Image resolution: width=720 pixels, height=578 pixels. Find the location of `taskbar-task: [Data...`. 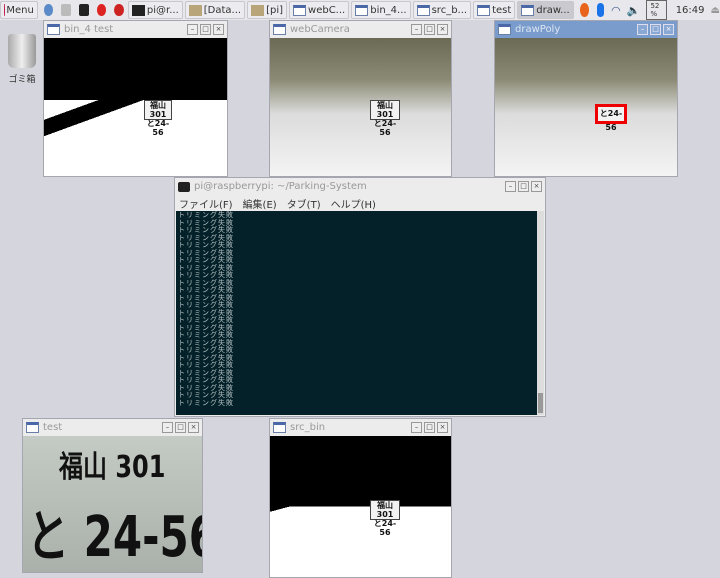

taskbar-task: [Data... is located at coordinates (215, 10).